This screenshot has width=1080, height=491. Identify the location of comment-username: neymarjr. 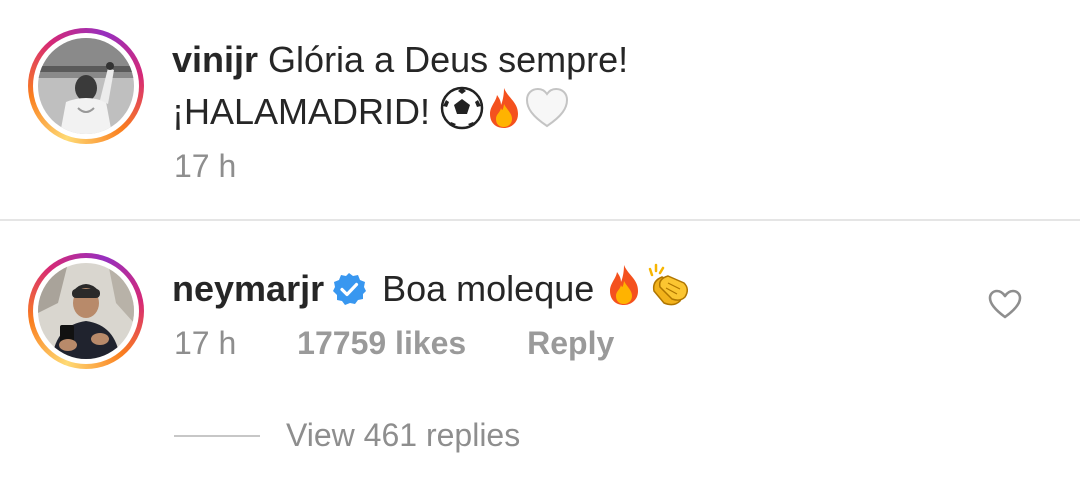
(248, 288).